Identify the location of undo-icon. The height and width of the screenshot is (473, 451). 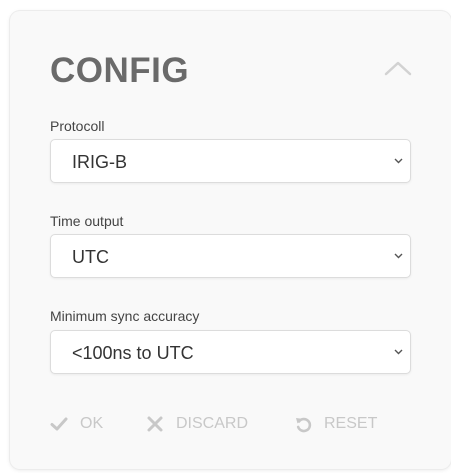
(303, 424).